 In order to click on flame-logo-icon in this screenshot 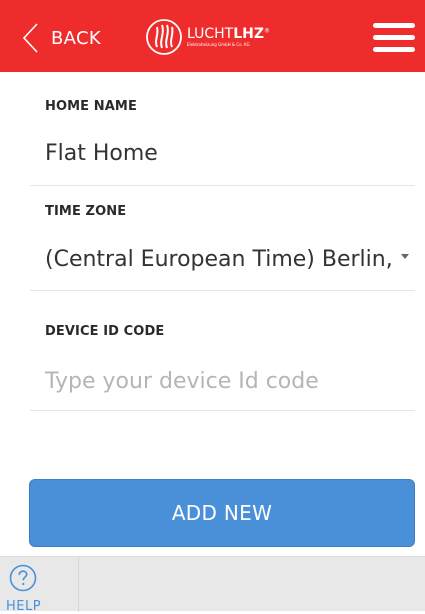, I will do `click(164, 37)`.